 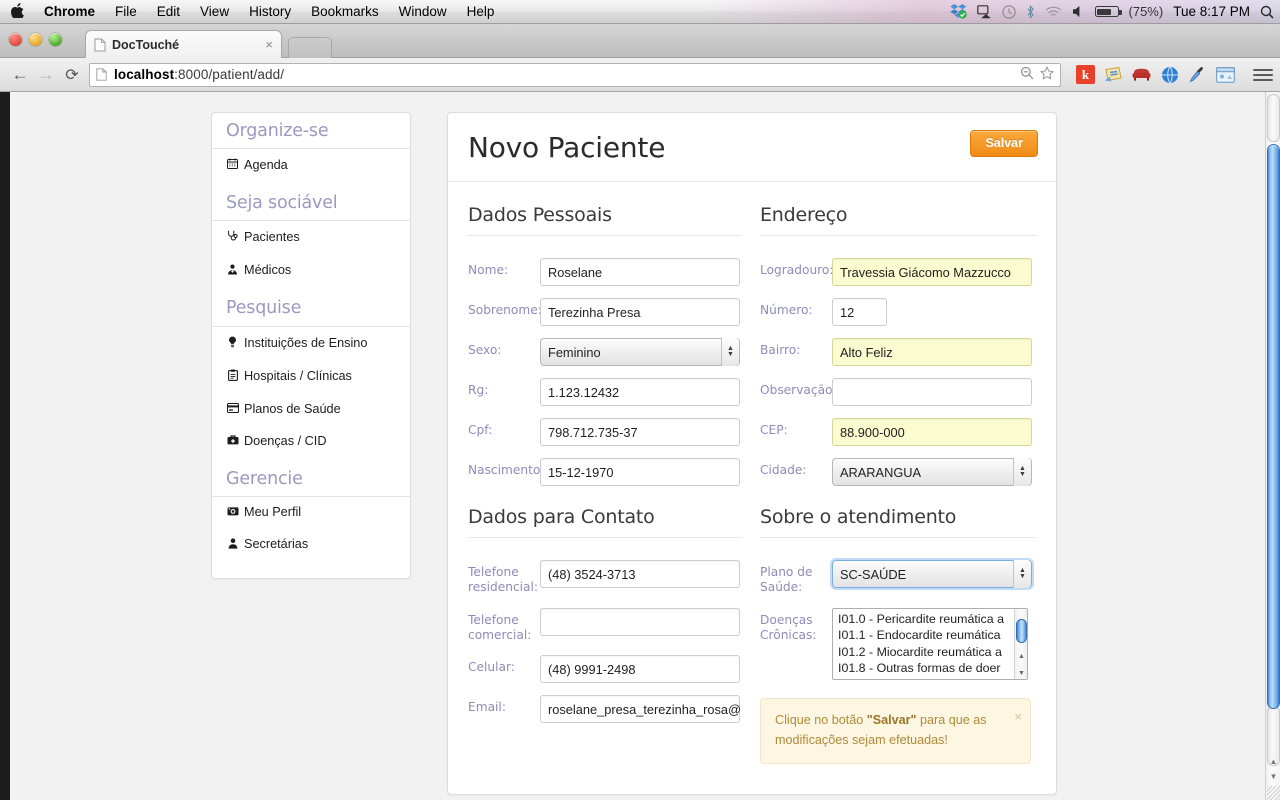 I want to click on cidade-select: ARARANGUA ▲ ▼, so click(x=932, y=472).